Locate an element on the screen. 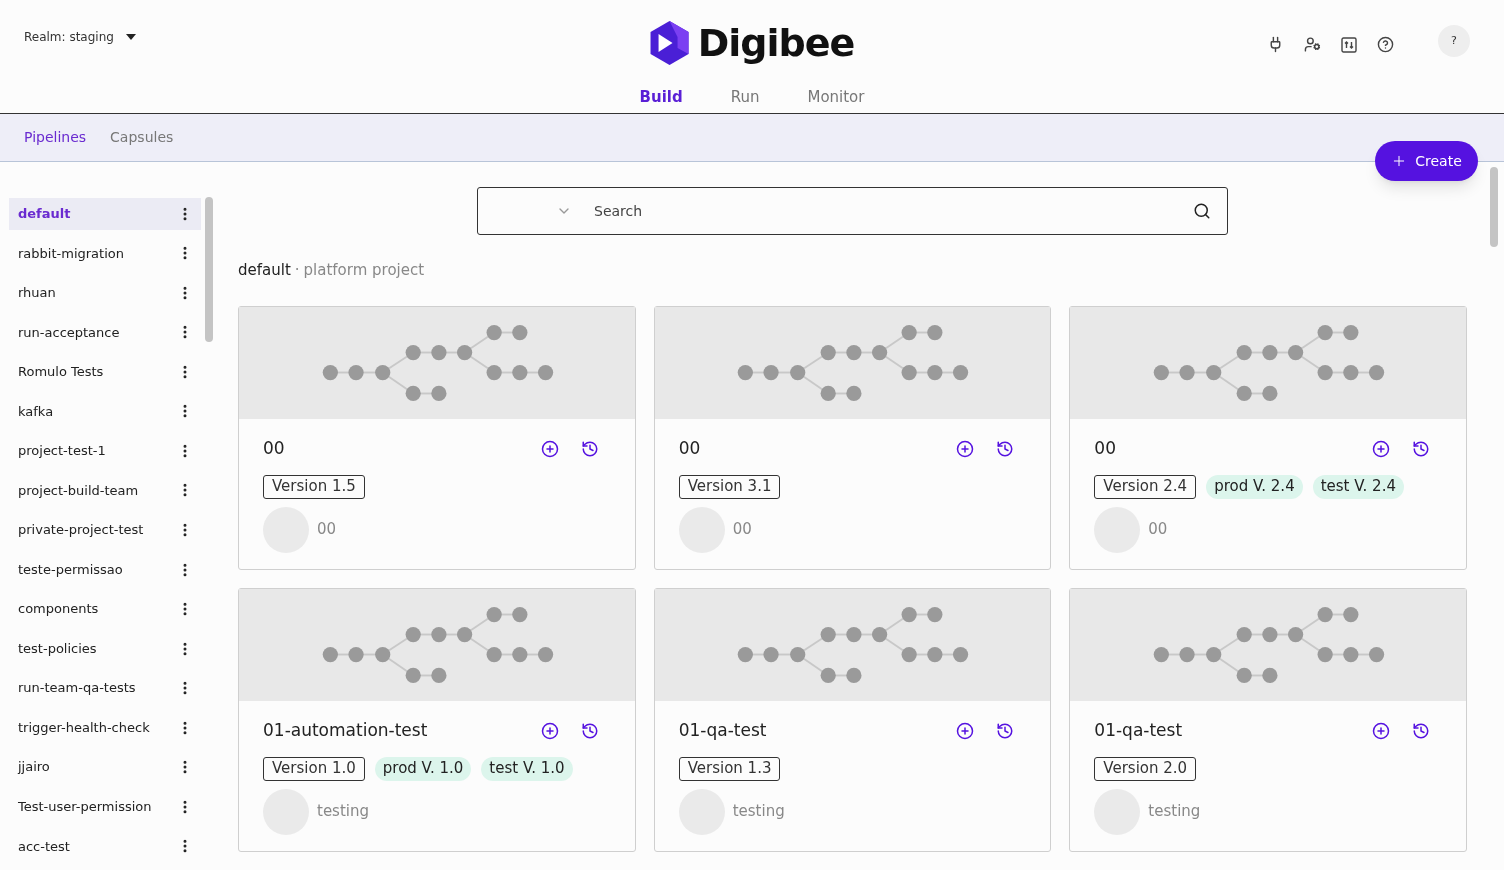 This screenshot has width=1504, height=870. project-name: default is located at coordinates (264, 270).